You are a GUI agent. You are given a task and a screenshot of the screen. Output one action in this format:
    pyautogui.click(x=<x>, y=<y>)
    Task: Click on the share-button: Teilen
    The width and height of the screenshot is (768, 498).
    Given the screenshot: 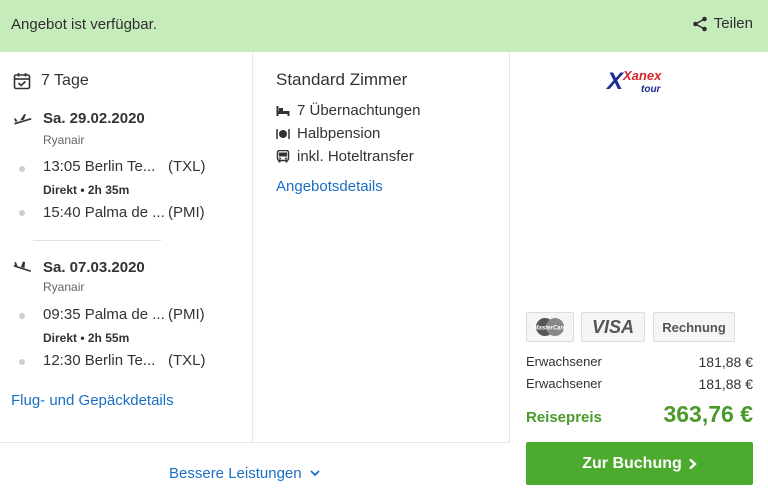 What is the action you would take?
    pyautogui.click(x=722, y=23)
    